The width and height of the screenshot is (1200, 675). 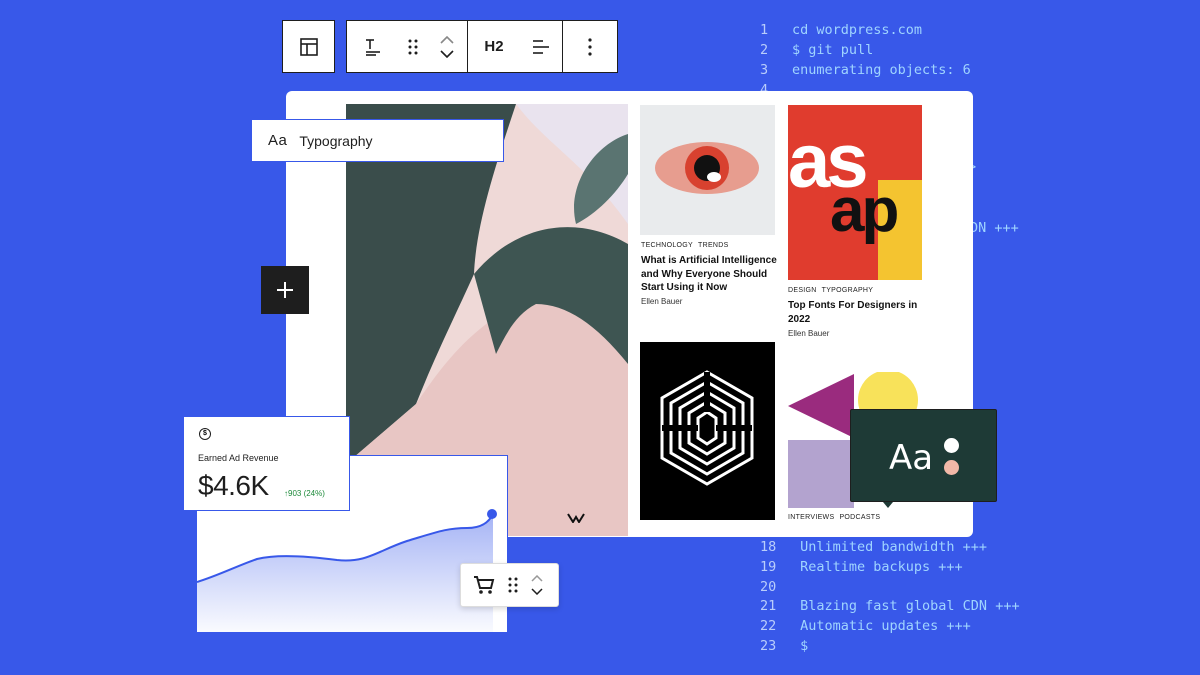 I want to click on typography-panel-field: Aa Typography, so click(x=377, y=140).